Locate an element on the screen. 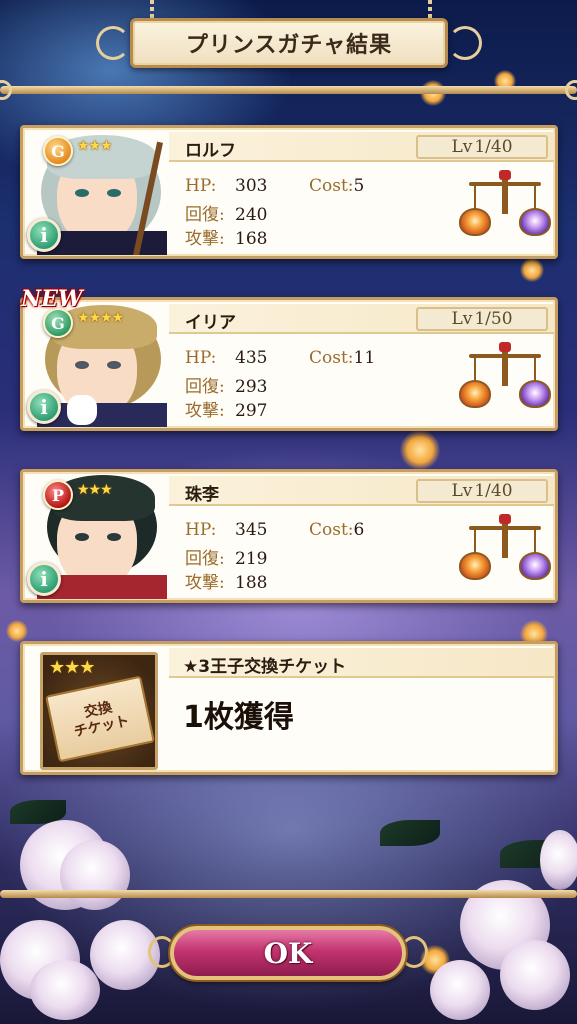 This screenshot has height=1024, width=577. hp-row: HP: 303 is located at coordinates (226, 186).